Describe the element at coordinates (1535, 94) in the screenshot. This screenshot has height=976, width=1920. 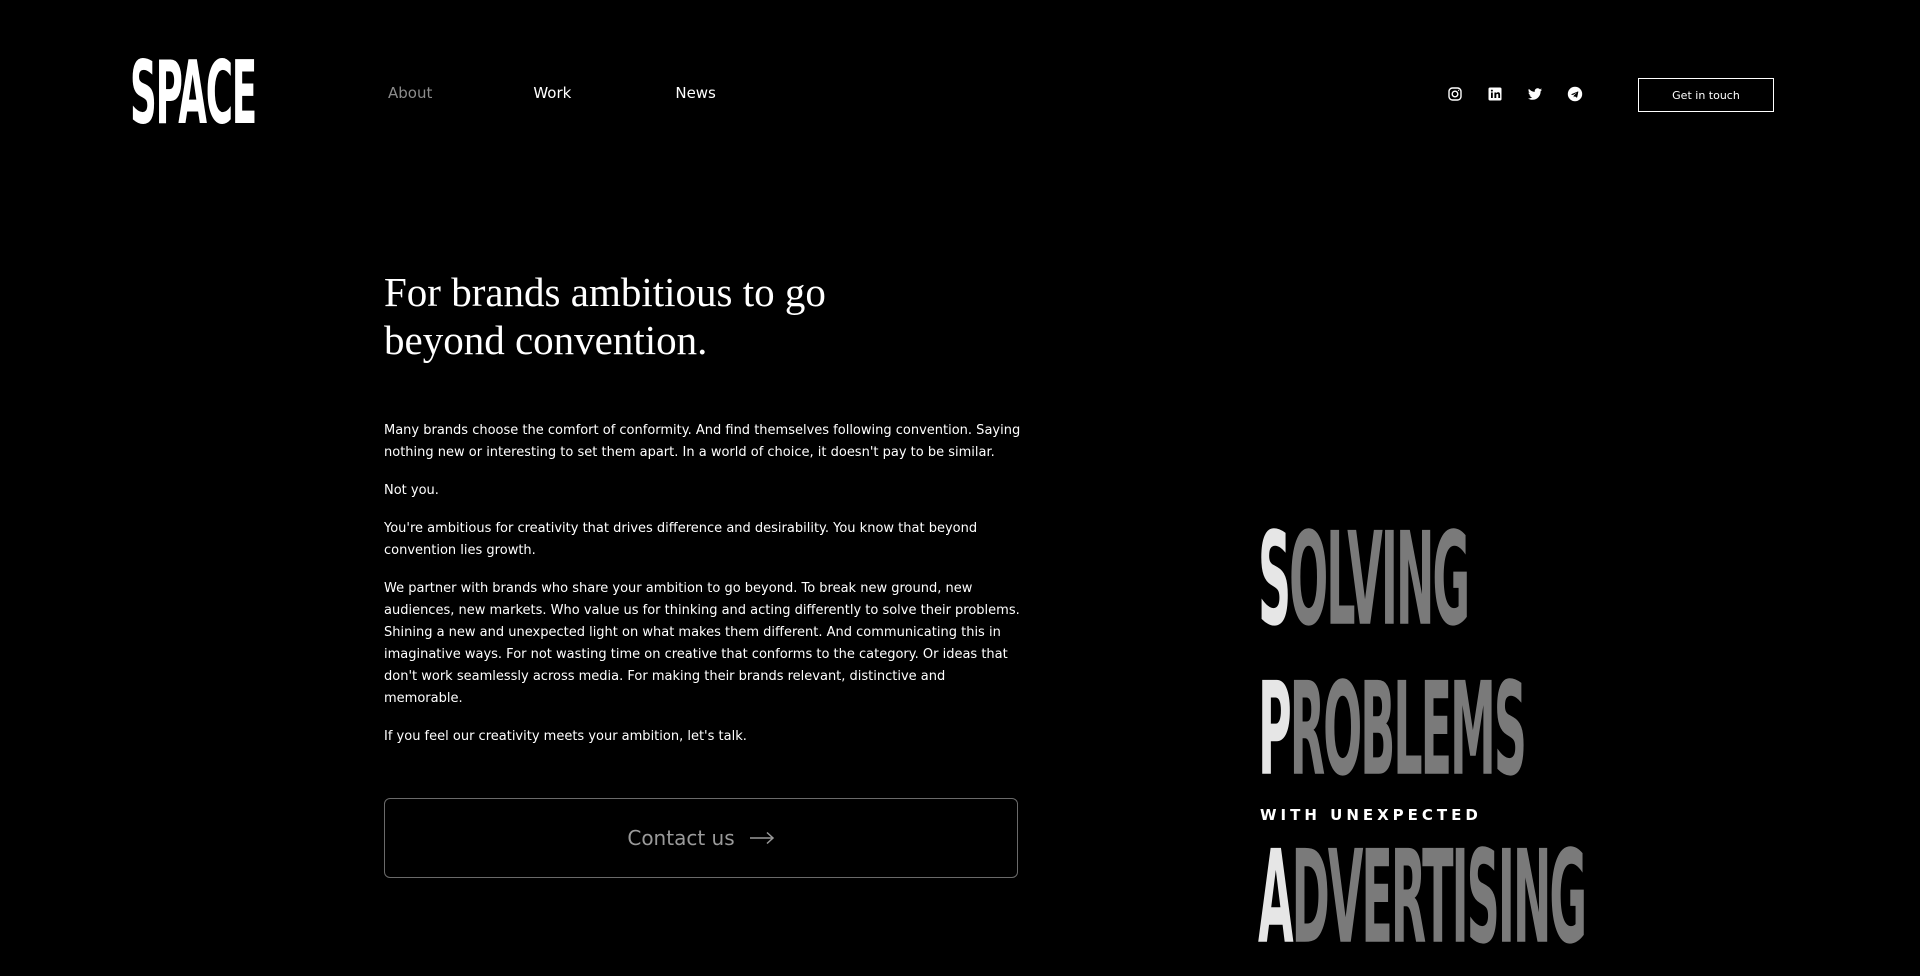
I see `twitter-icon` at that location.